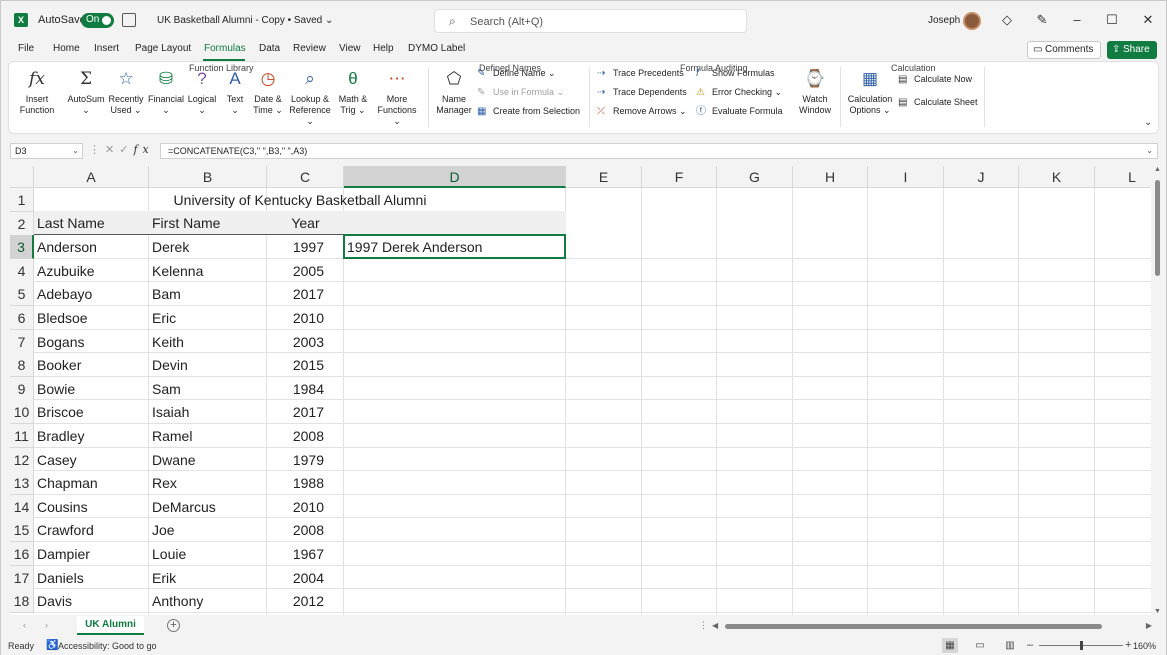 The image size is (1167, 655). I want to click on pen-icon: ✎, so click(1042, 20).